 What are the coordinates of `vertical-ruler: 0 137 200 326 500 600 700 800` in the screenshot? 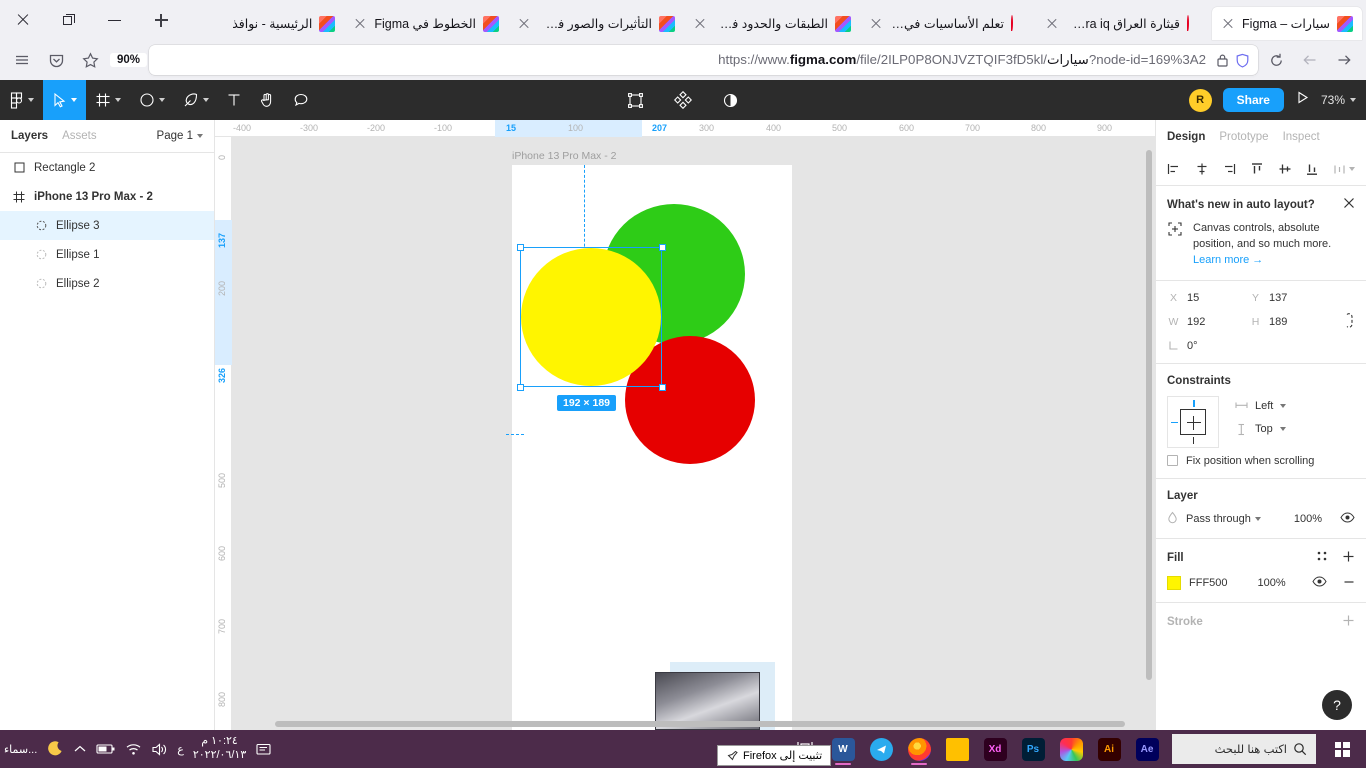 It's located at (223, 433).